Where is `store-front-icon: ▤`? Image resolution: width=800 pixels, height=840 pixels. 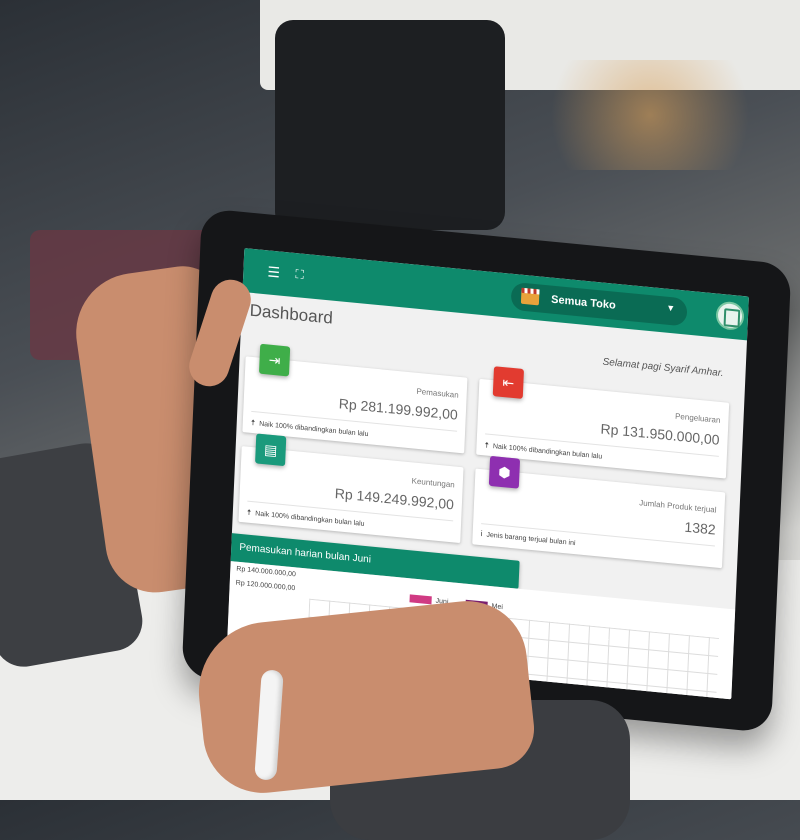
store-front-icon: ▤ is located at coordinates (271, 450).